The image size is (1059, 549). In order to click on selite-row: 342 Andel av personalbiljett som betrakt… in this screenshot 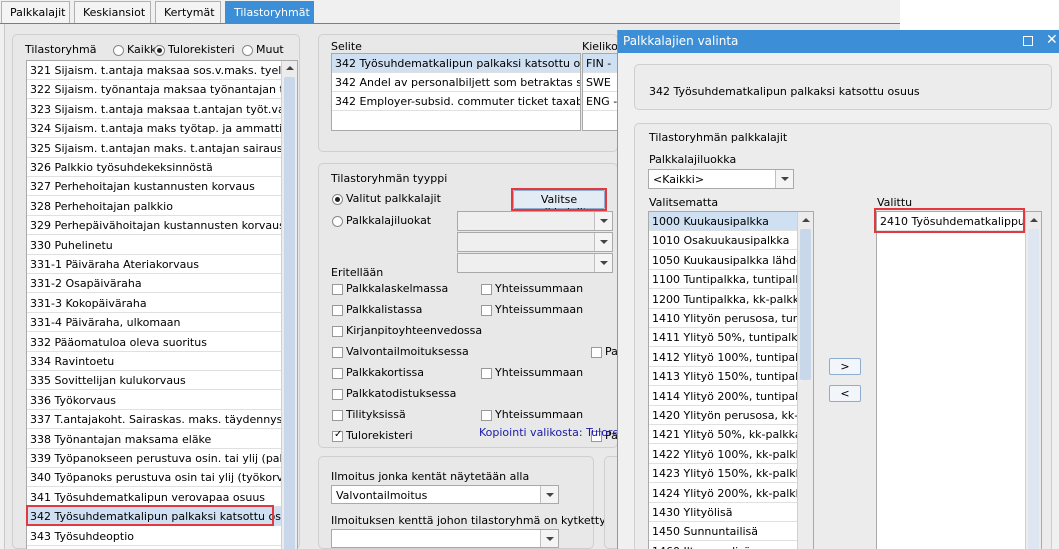, I will do `click(456, 82)`.